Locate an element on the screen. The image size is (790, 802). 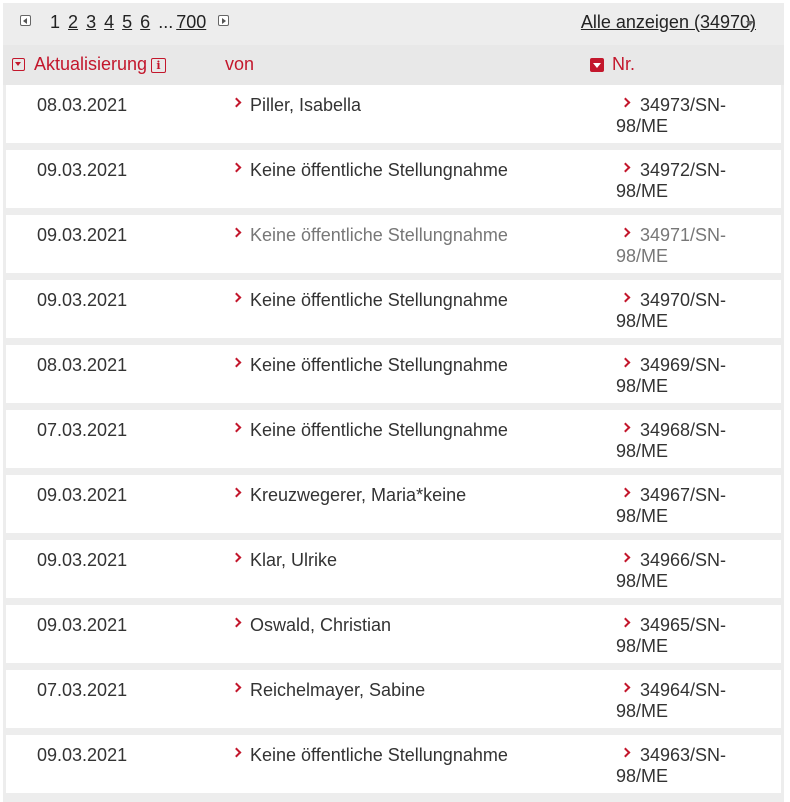
page-link-5: 5 is located at coordinates (127, 22).